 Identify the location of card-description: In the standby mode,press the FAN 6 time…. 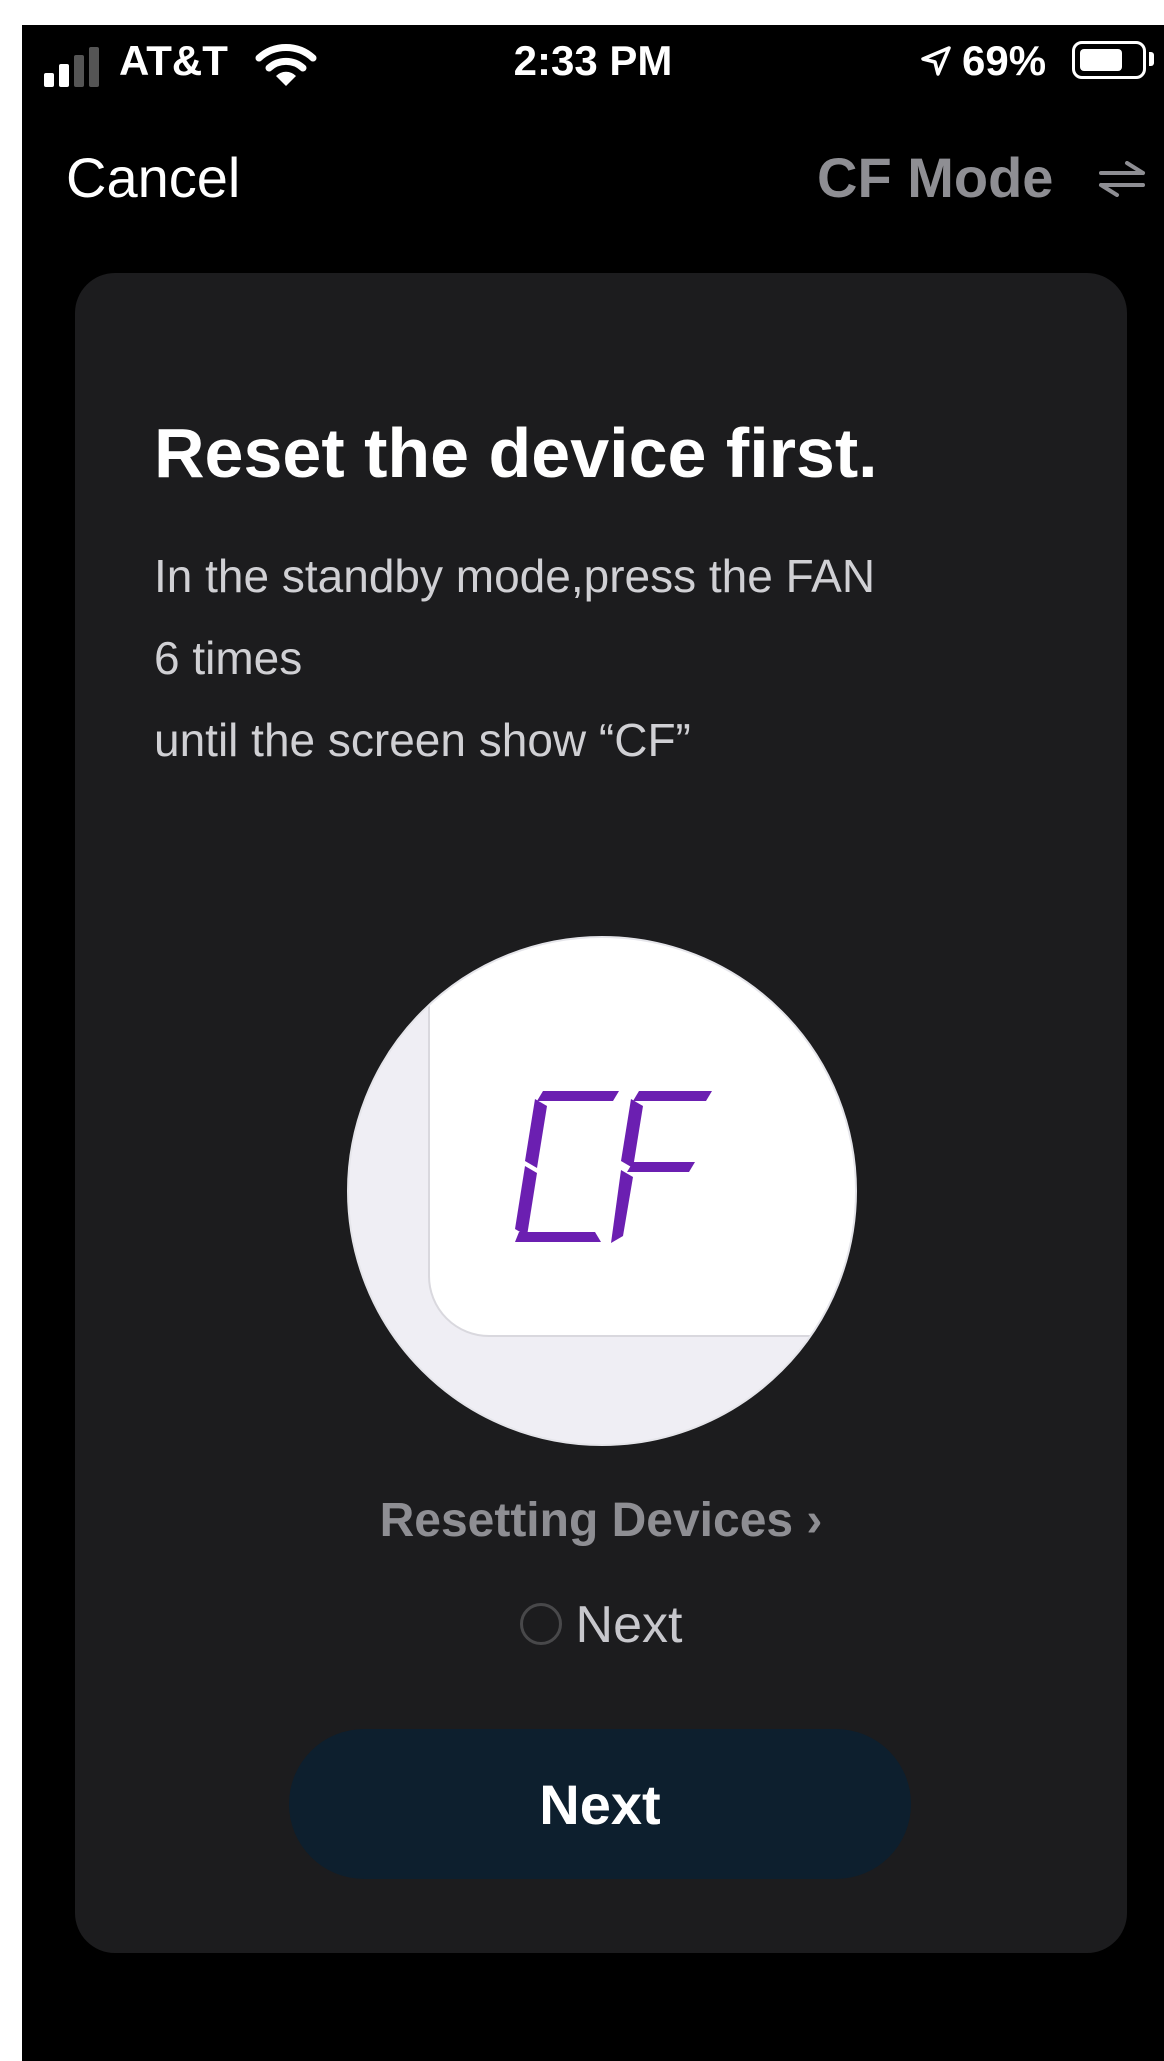
(514, 658).